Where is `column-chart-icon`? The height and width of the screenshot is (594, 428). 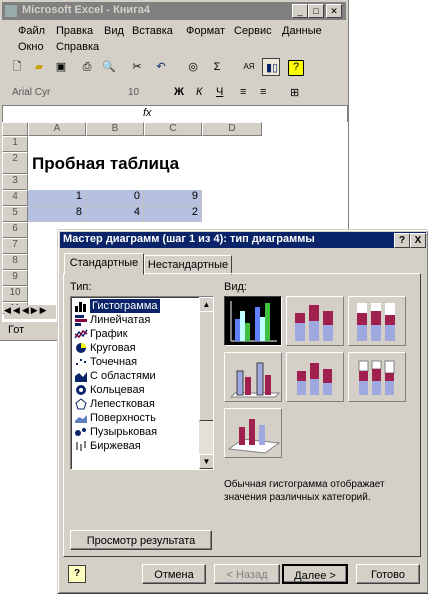
column-chart-icon is located at coordinates (81, 306).